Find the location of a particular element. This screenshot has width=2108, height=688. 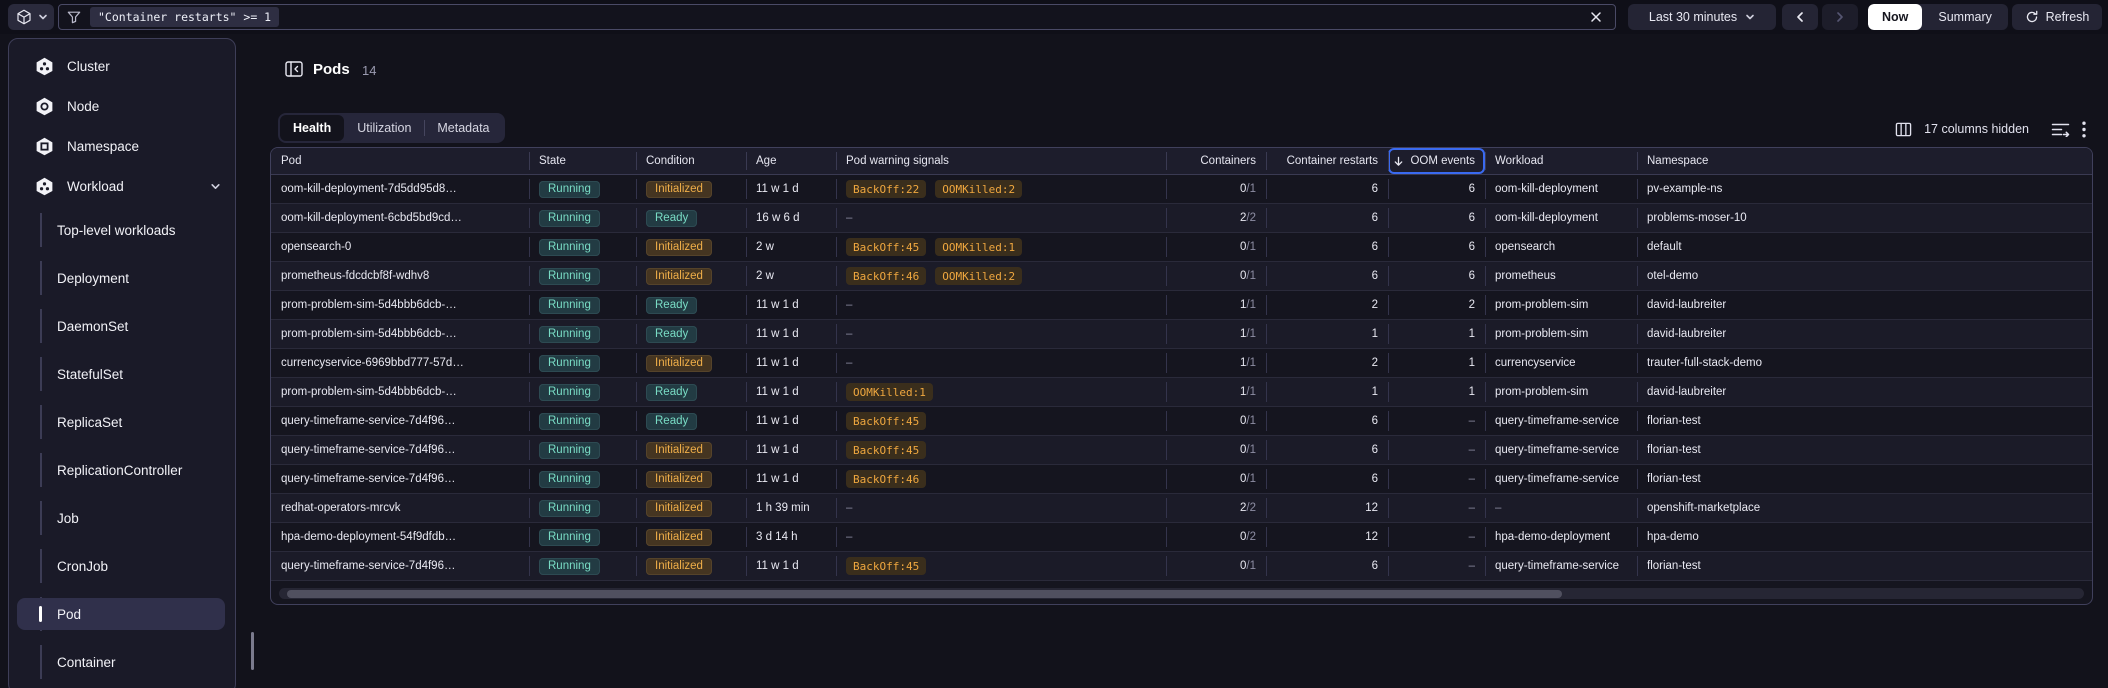

column-header-oom: OOM events is located at coordinates (1436, 161).